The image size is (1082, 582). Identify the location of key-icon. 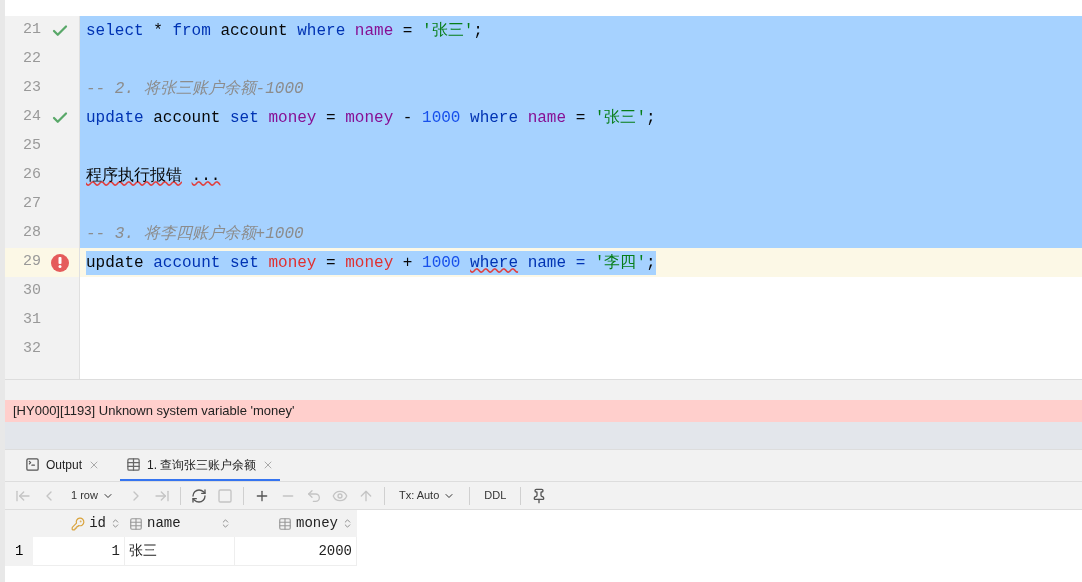
(78, 523).